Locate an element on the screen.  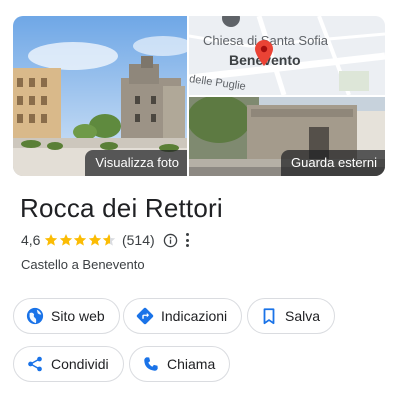
call-button: Chiama is located at coordinates (180, 364).